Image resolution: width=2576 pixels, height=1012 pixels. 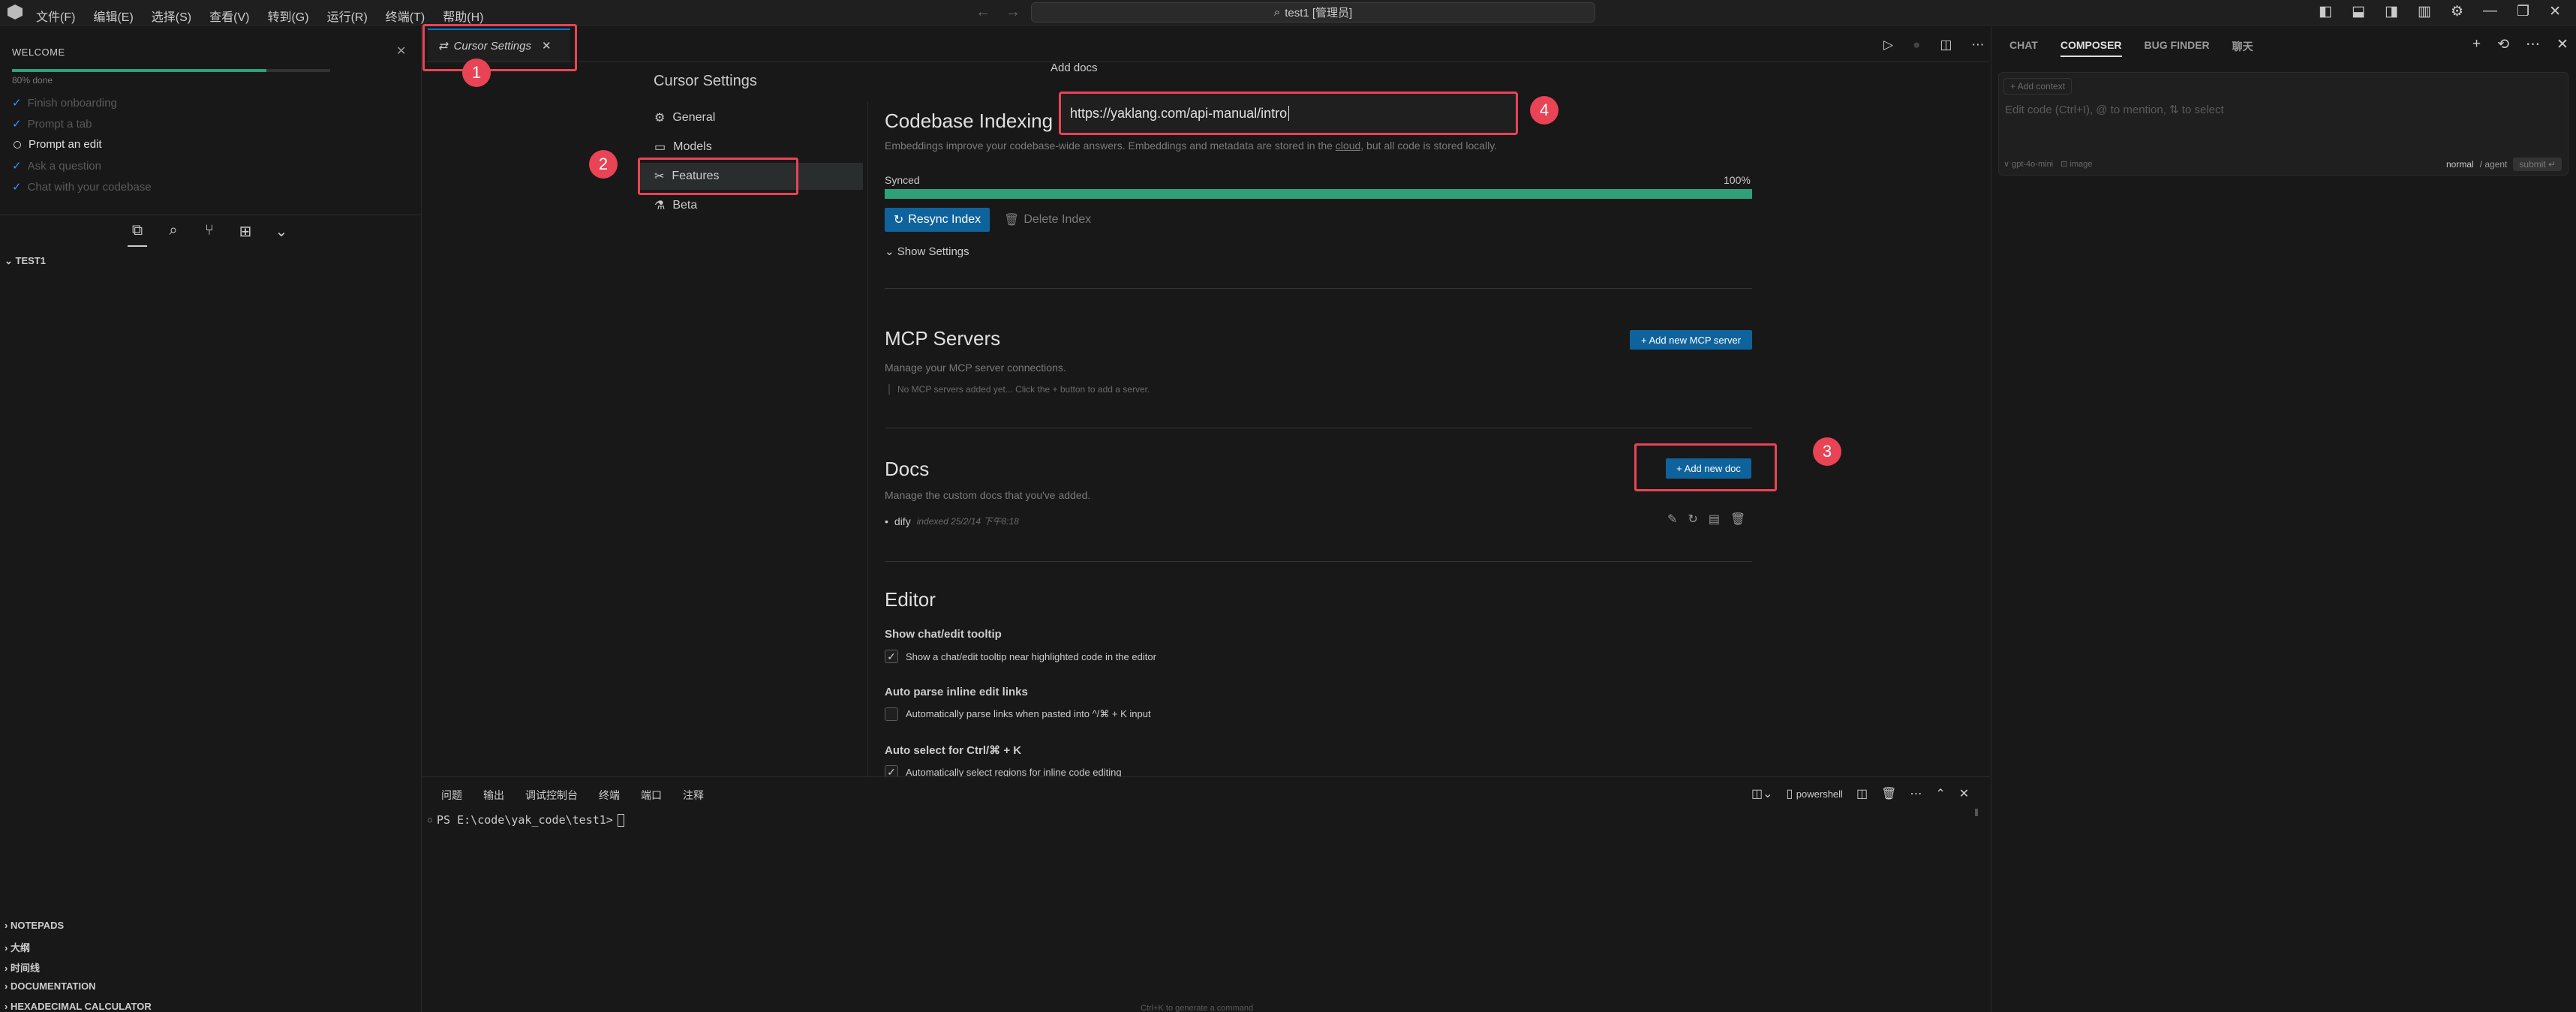 I want to click on panel-tab-problems: 问题, so click(x=451, y=795).